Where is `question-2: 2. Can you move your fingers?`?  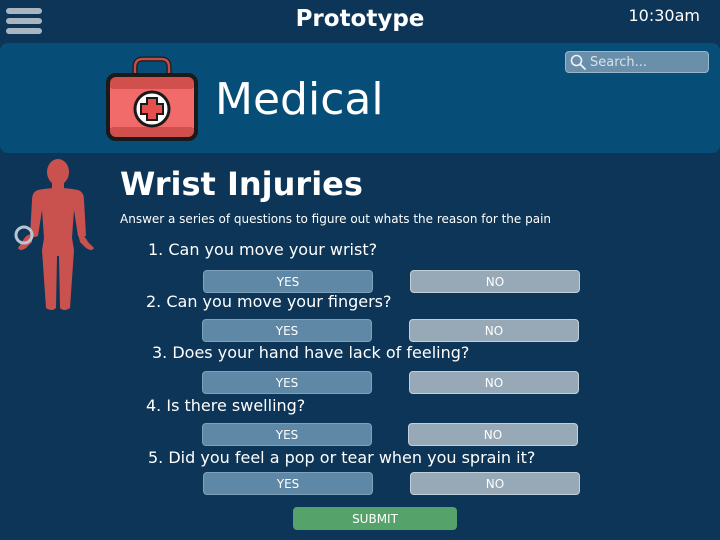
question-2: 2. Can you move your fingers? is located at coordinates (269, 301).